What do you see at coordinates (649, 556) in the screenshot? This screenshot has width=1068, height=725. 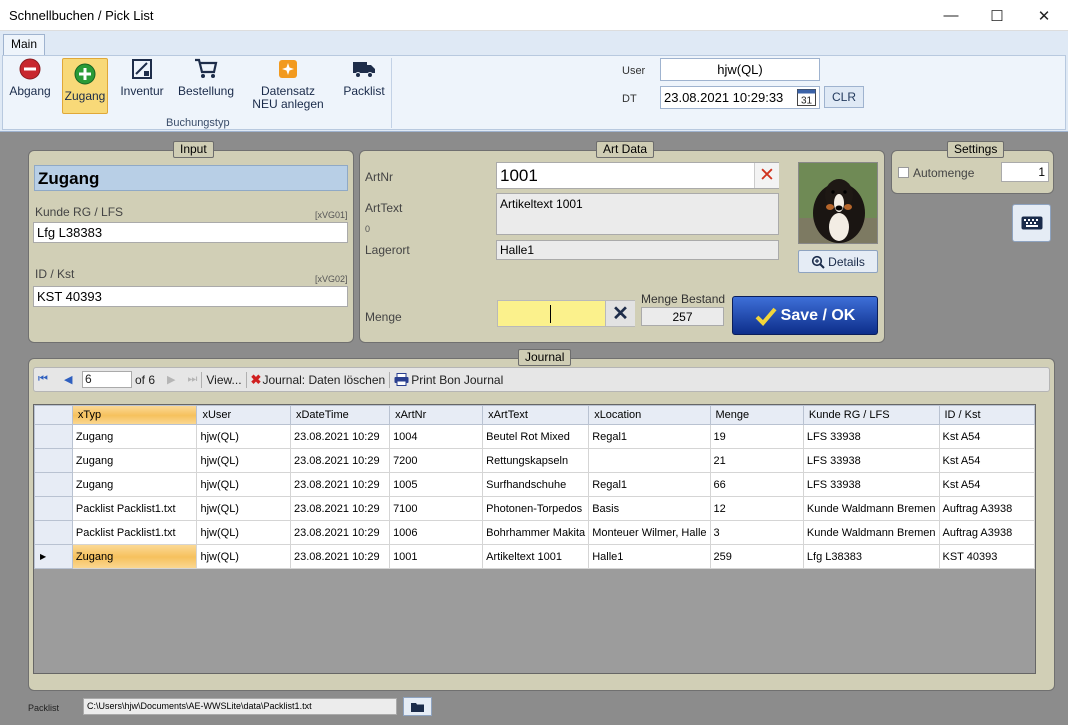 I see `cell-xlocation: Halle1` at bounding box center [649, 556].